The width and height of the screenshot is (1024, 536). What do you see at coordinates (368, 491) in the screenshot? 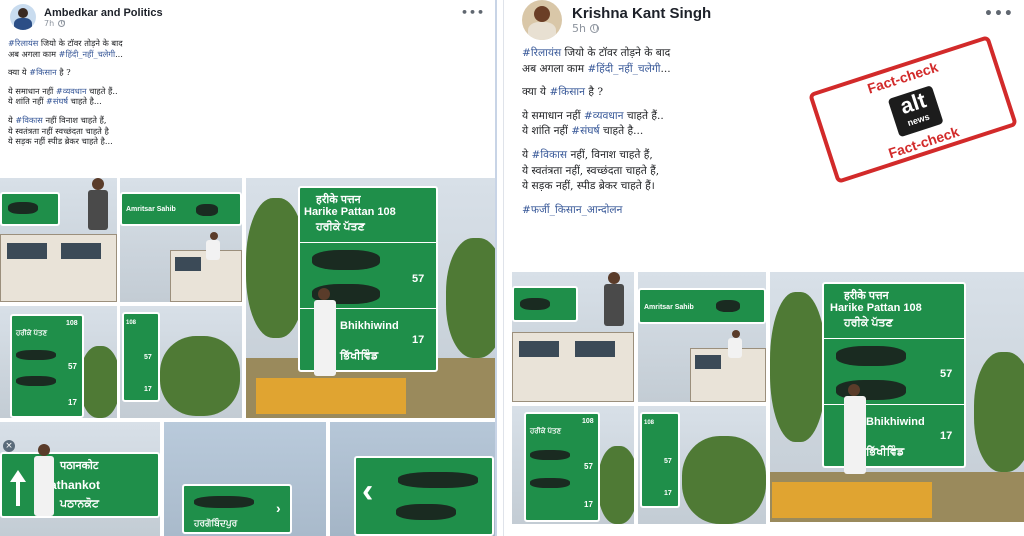
I see `sign-arrow: ‹` at bounding box center [368, 491].